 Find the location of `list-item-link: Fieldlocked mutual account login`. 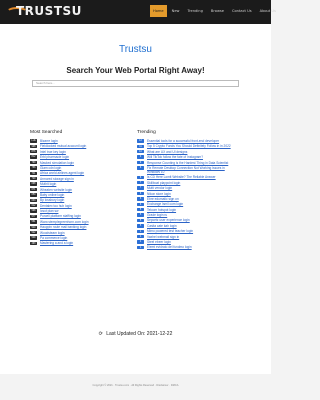

list-item-link: Fieldlocked mutual account login is located at coordinates (85, 146).